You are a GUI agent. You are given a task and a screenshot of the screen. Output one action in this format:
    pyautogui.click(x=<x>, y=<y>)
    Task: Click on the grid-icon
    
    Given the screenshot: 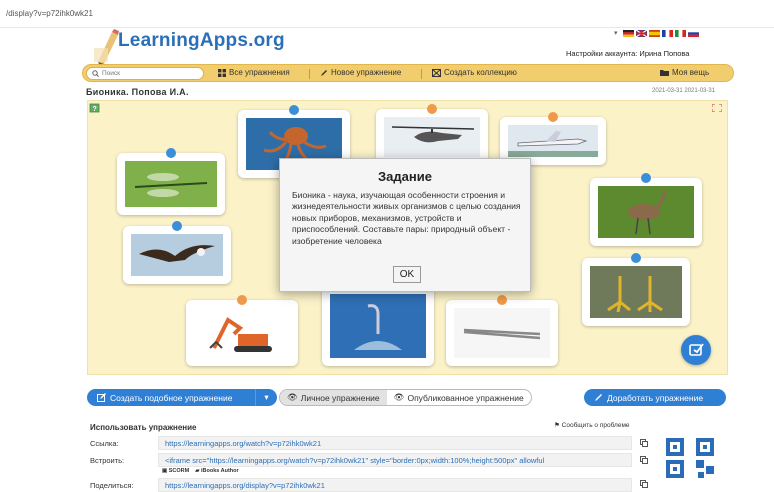 What is the action you would take?
    pyautogui.click(x=222, y=72)
    